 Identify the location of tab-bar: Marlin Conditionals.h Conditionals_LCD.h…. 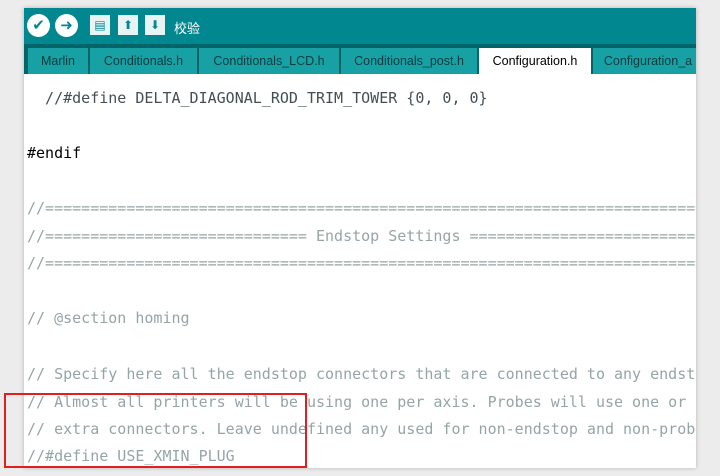
(360, 59).